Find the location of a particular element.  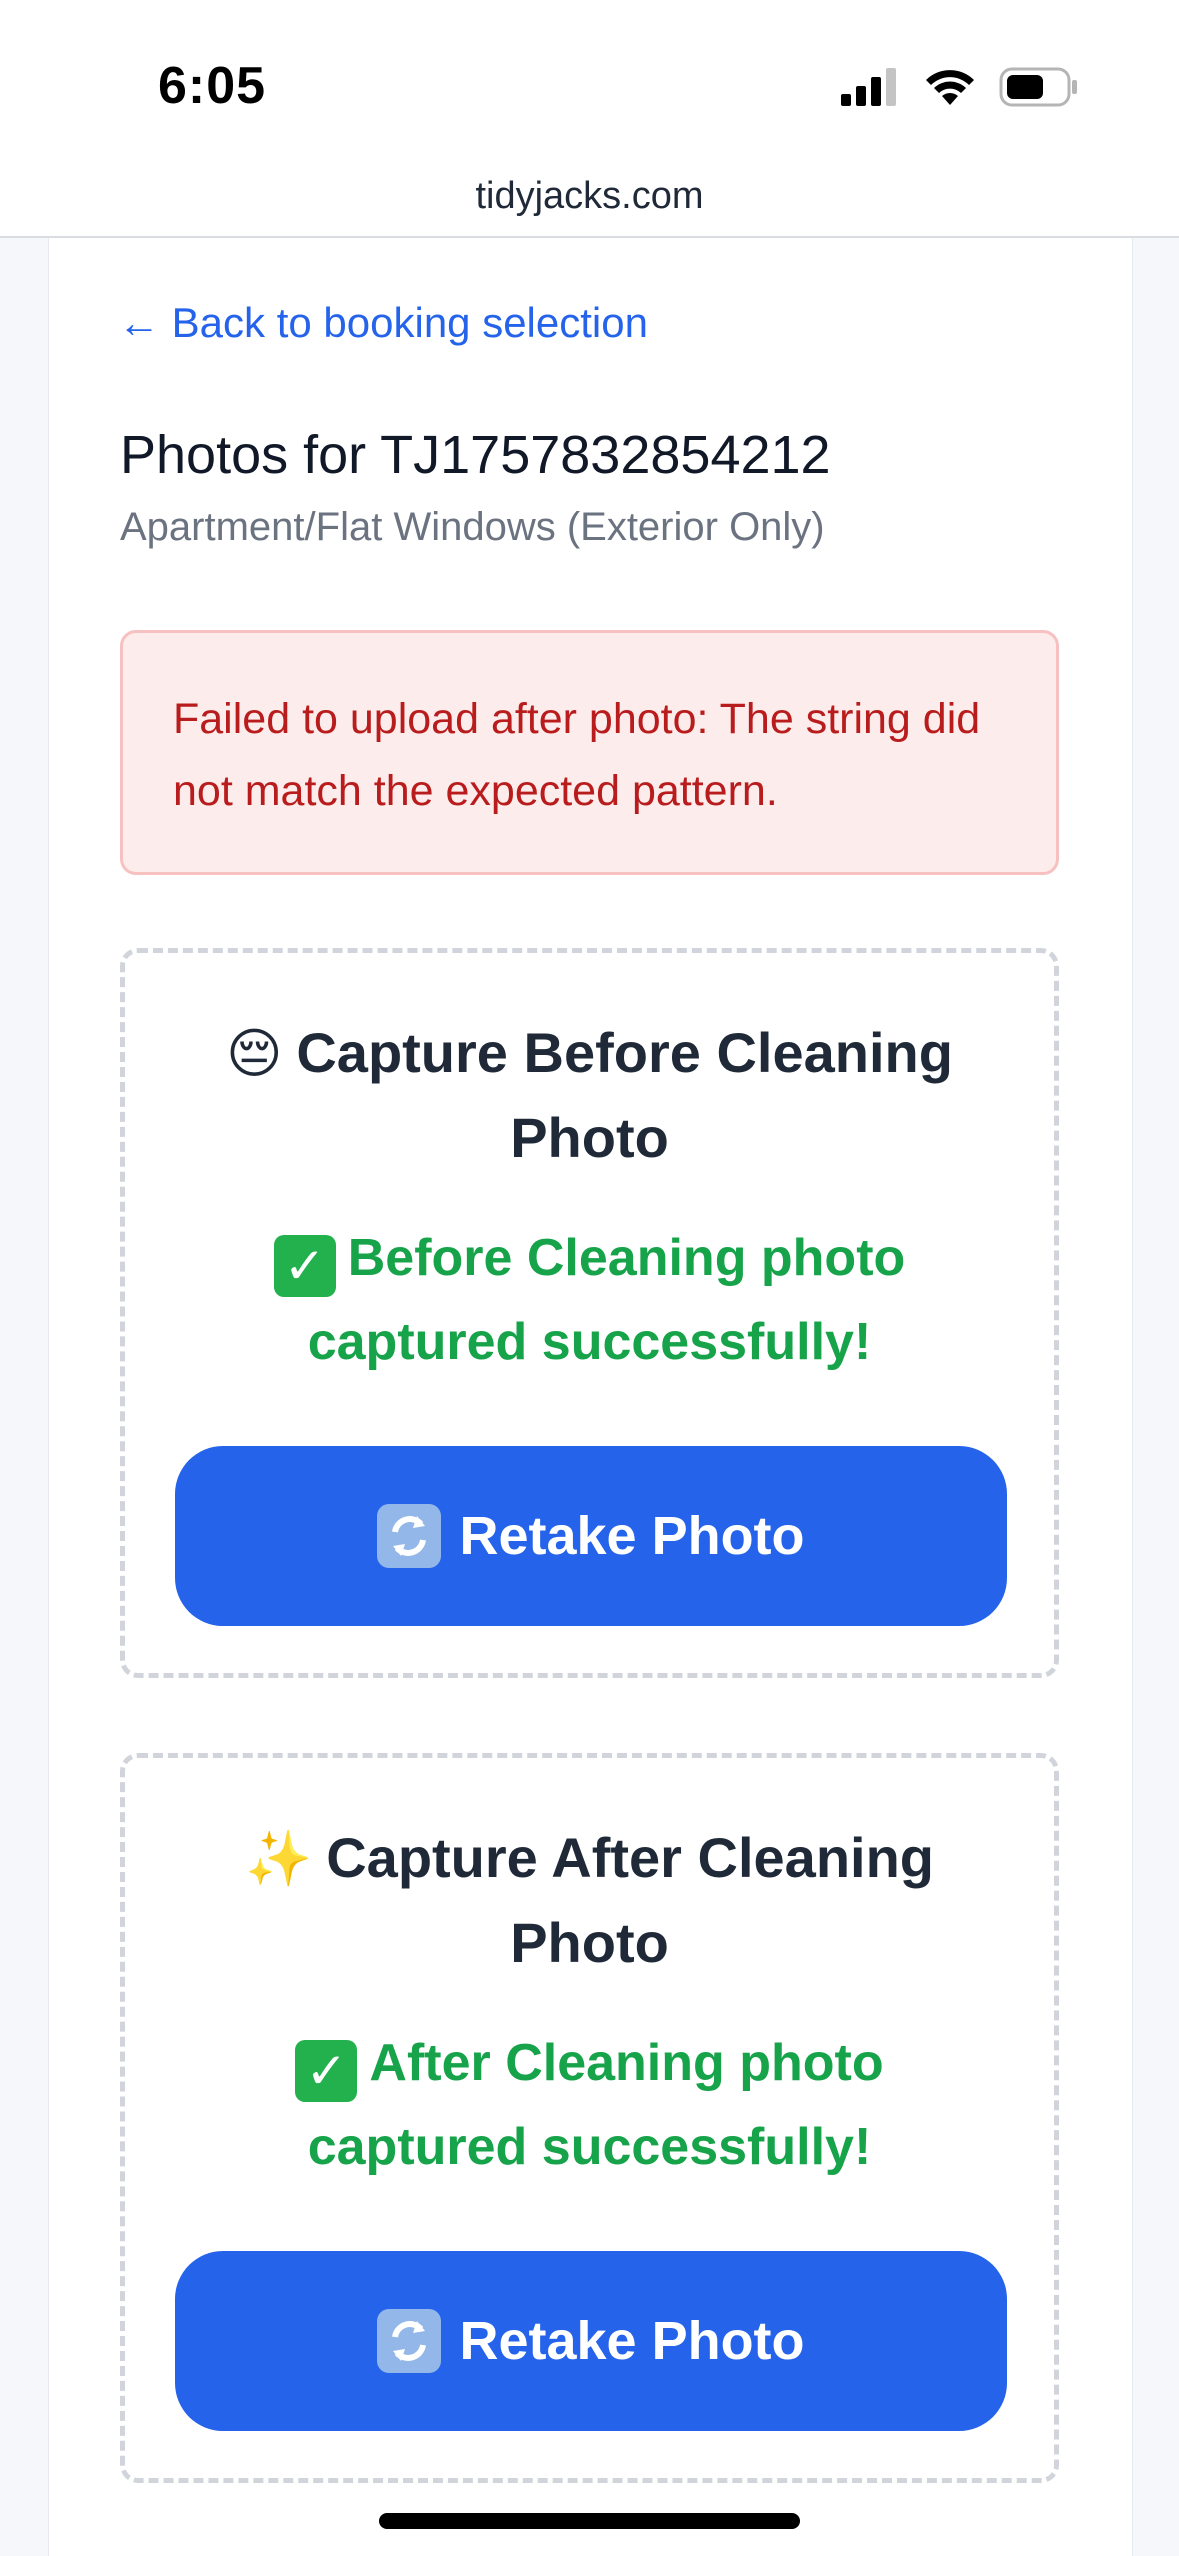

wifi-icon is located at coordinates (950, 87).